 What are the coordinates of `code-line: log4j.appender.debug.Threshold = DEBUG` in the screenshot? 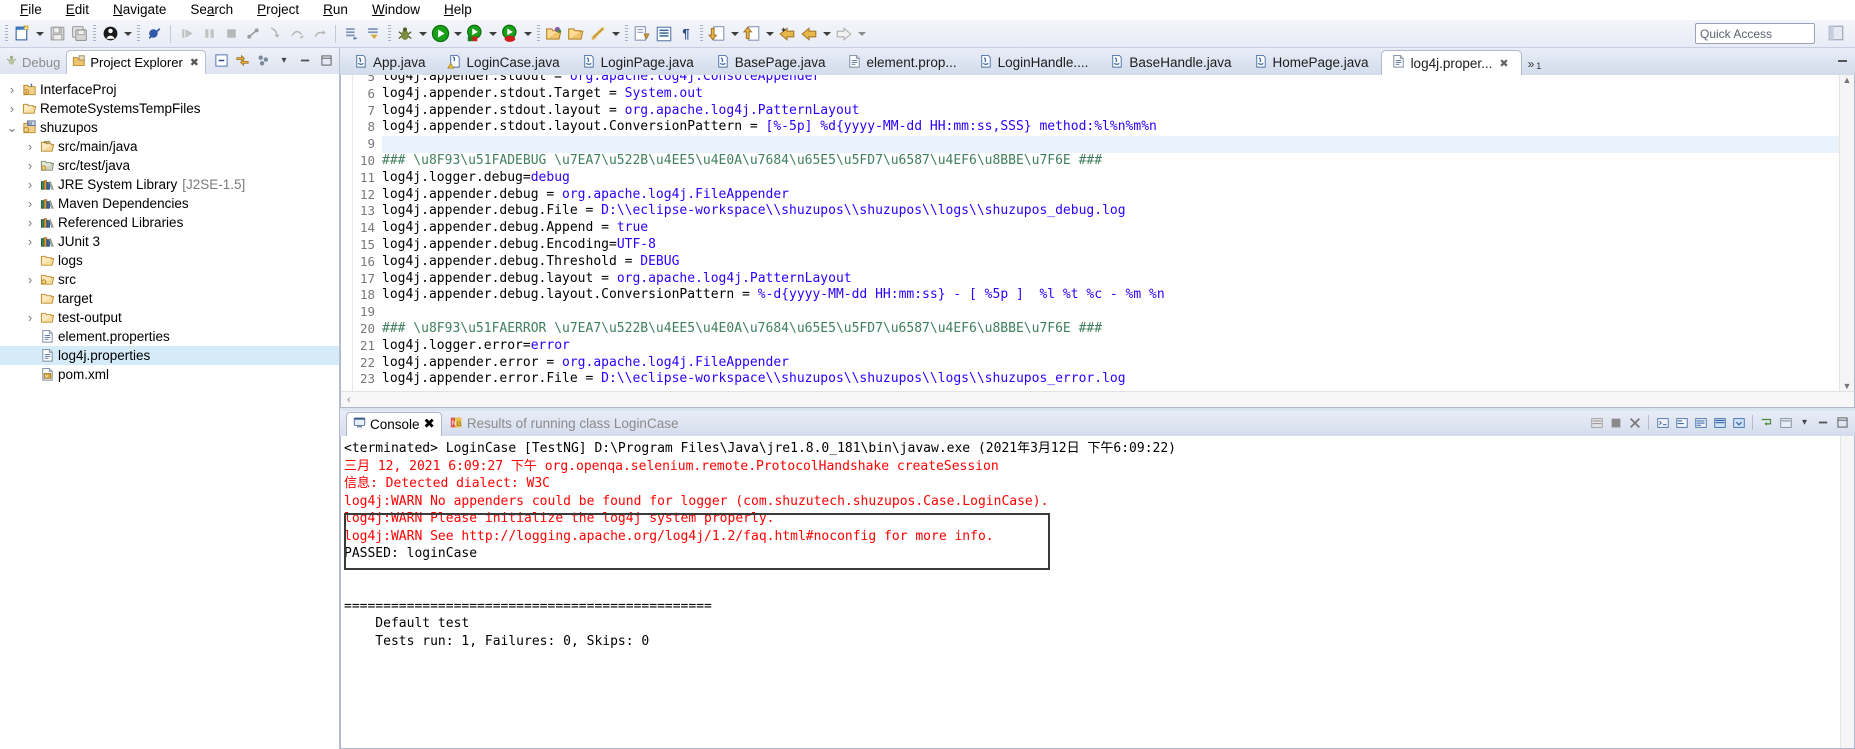 It's located at (1118, 262).